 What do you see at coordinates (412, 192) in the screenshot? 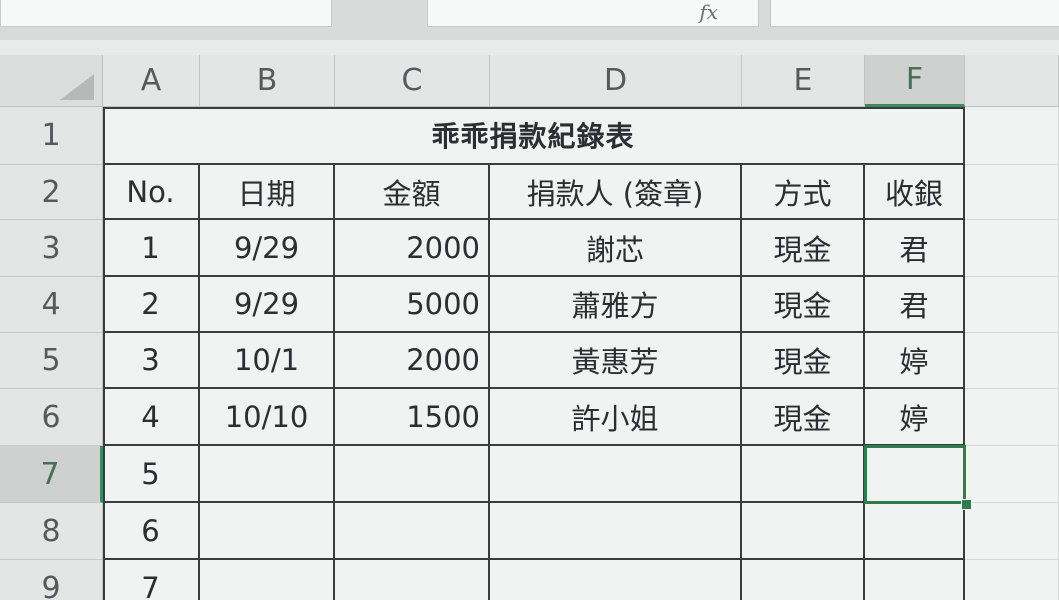
I see `header-cell-amount: 金額` at bounding box center [412, 192].